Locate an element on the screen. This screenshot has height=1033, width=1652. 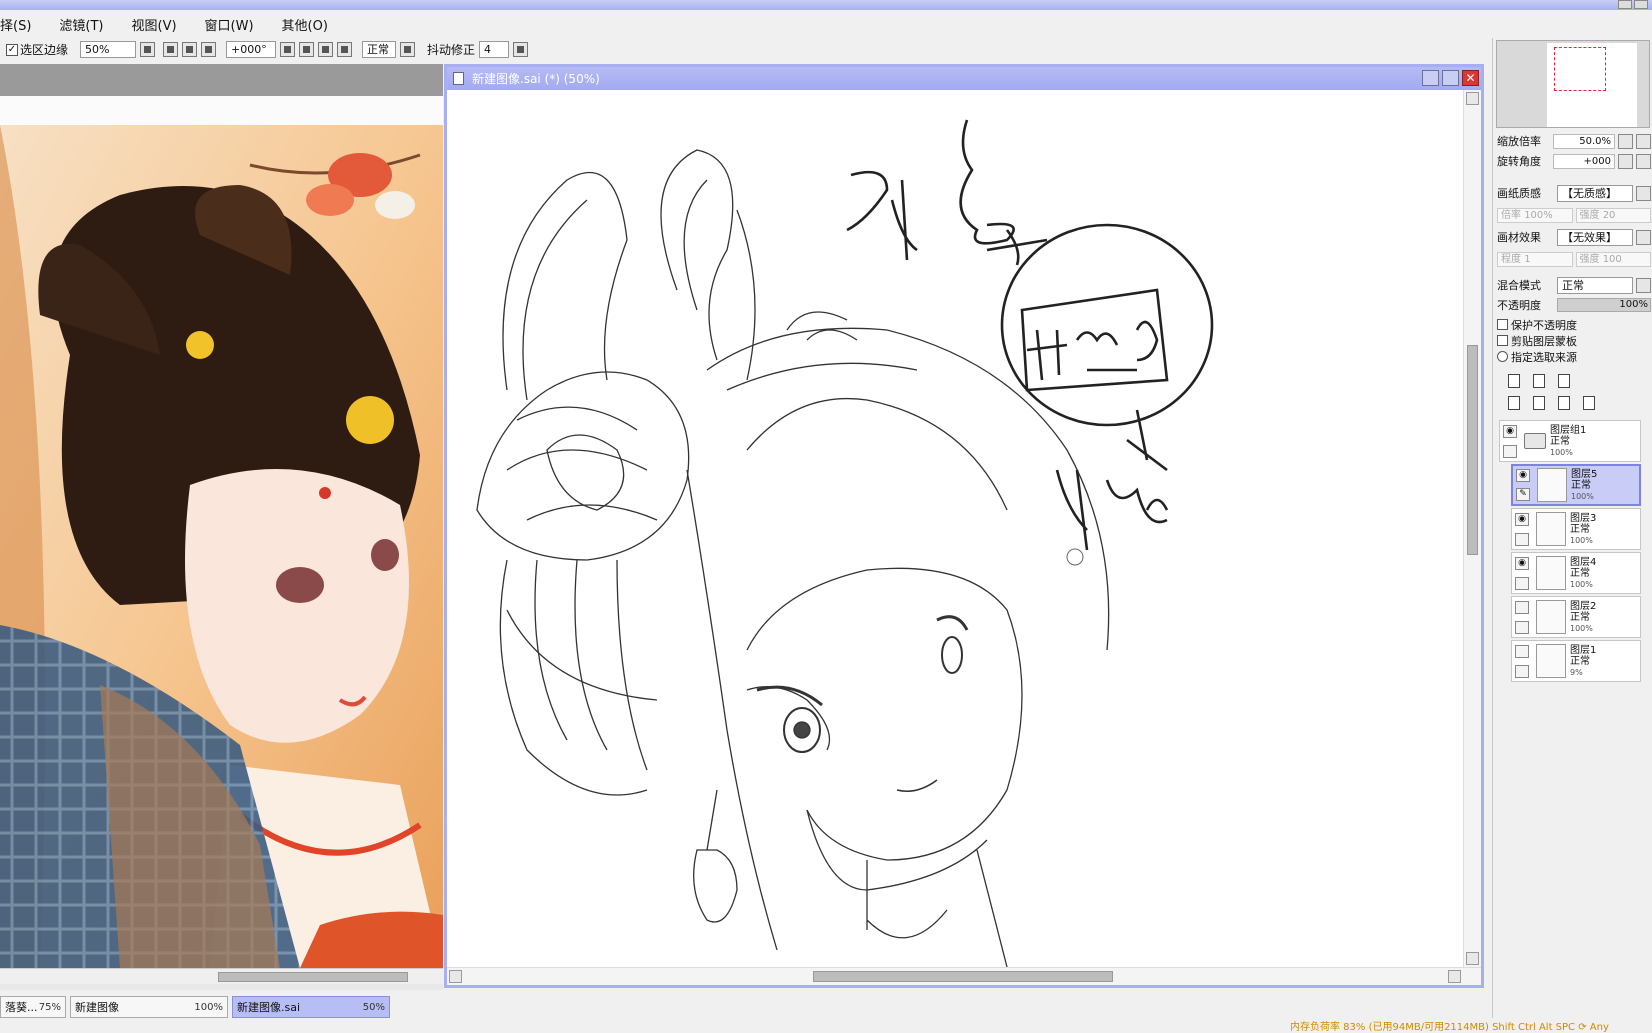
drawing-window-title: 新建图像.sai (*) (50%) is located at coordinates (536, 79).